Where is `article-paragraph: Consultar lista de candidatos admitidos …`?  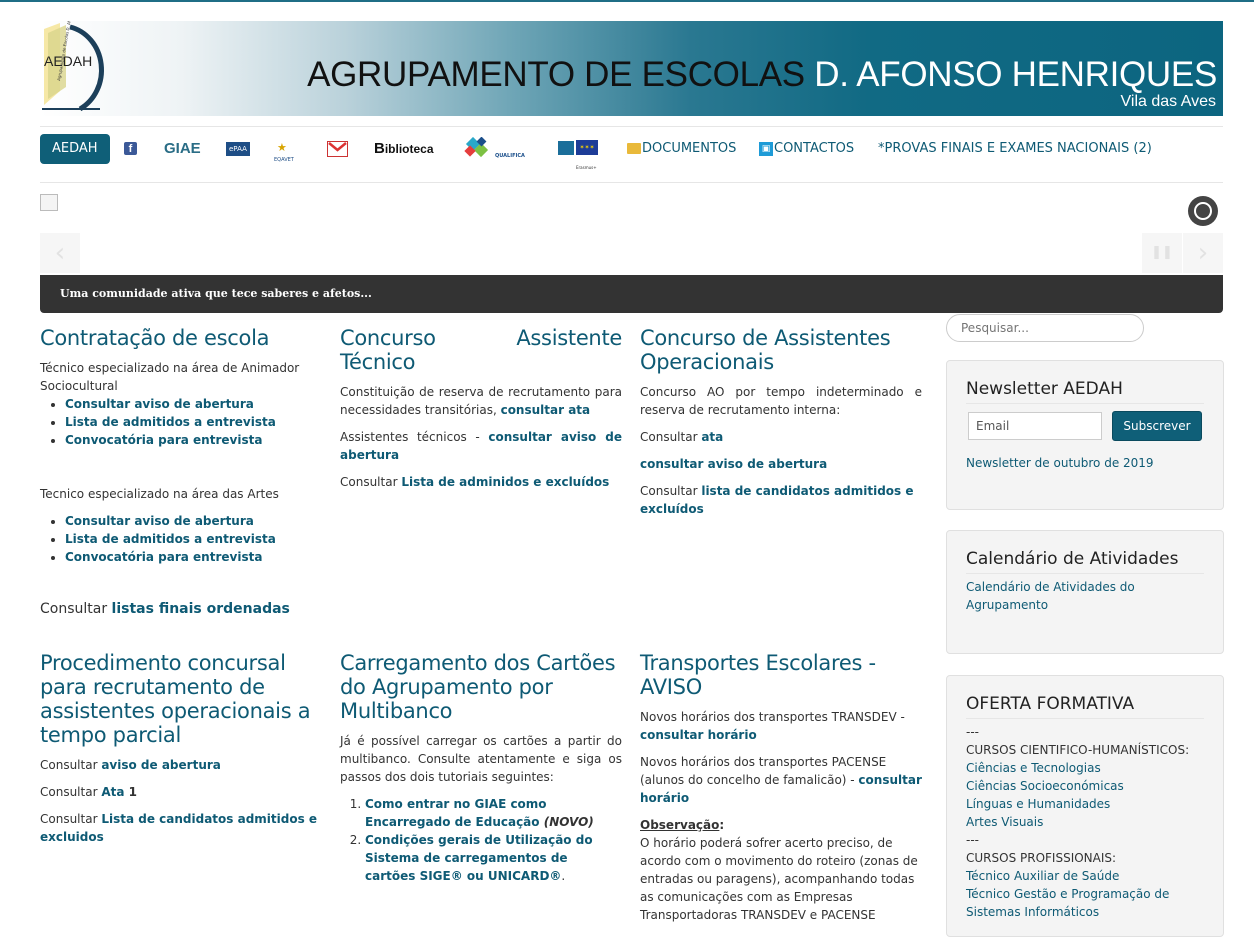 article-paragraph: Consultar lista de candidatos admitidos … is located at coordinates (777, 500).